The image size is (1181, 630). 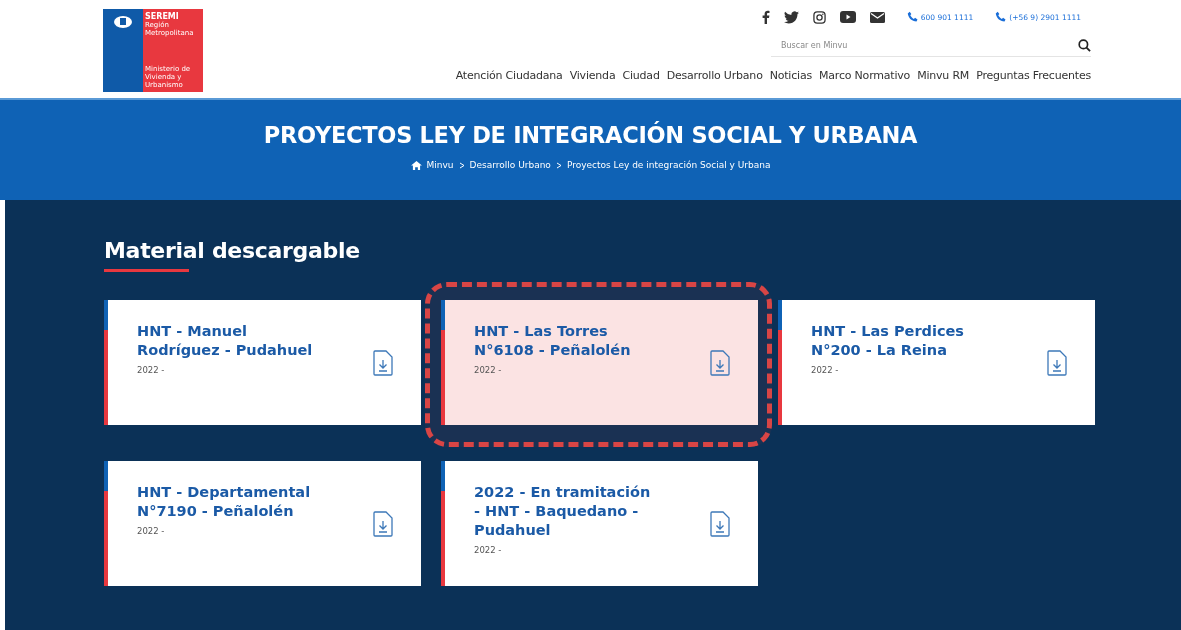 I want to click on download-card: 2022 - En tramitación - HNT - Baquedano - Pudahuel 2022 -, so click(x=599, y=523).